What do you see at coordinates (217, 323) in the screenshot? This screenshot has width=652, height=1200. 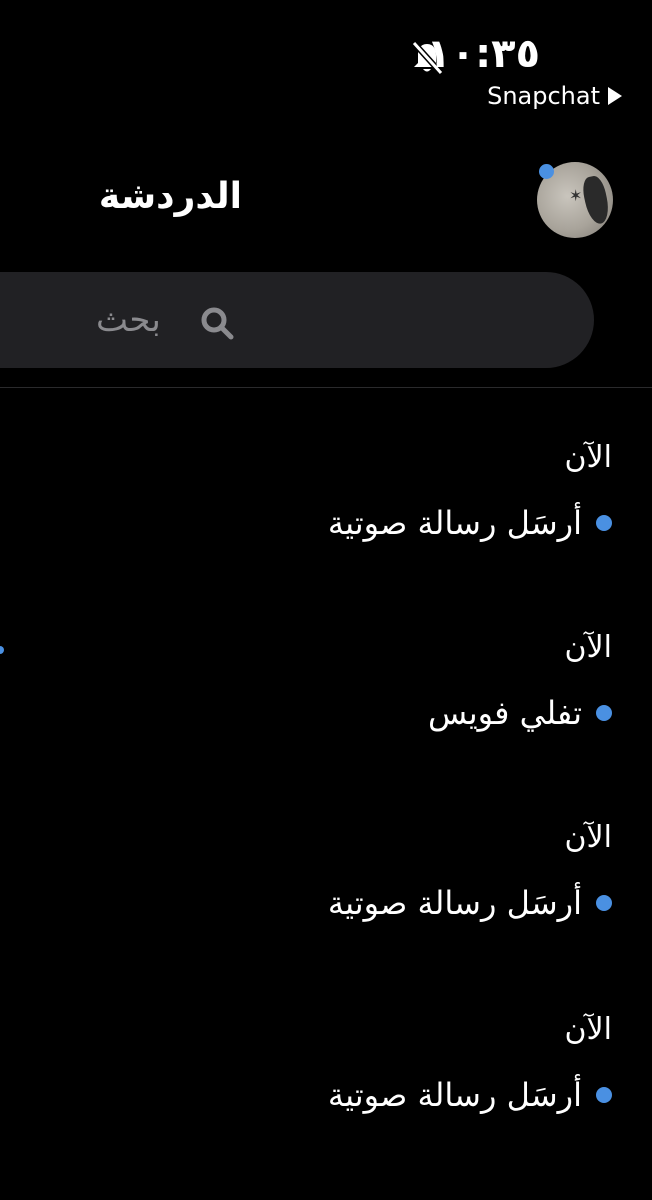 I see `search-icon` at bounding box center [217, 323].